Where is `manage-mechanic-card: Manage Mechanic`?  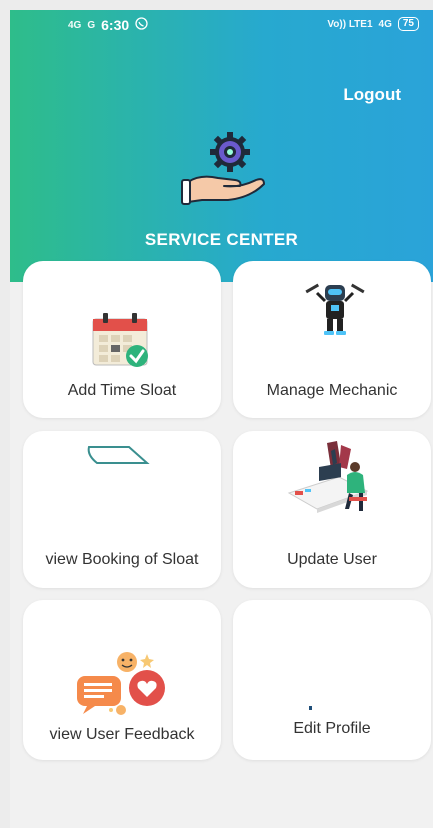 manage-mechanic-card: Manage Mechanic is located at coordinates (332, 339).